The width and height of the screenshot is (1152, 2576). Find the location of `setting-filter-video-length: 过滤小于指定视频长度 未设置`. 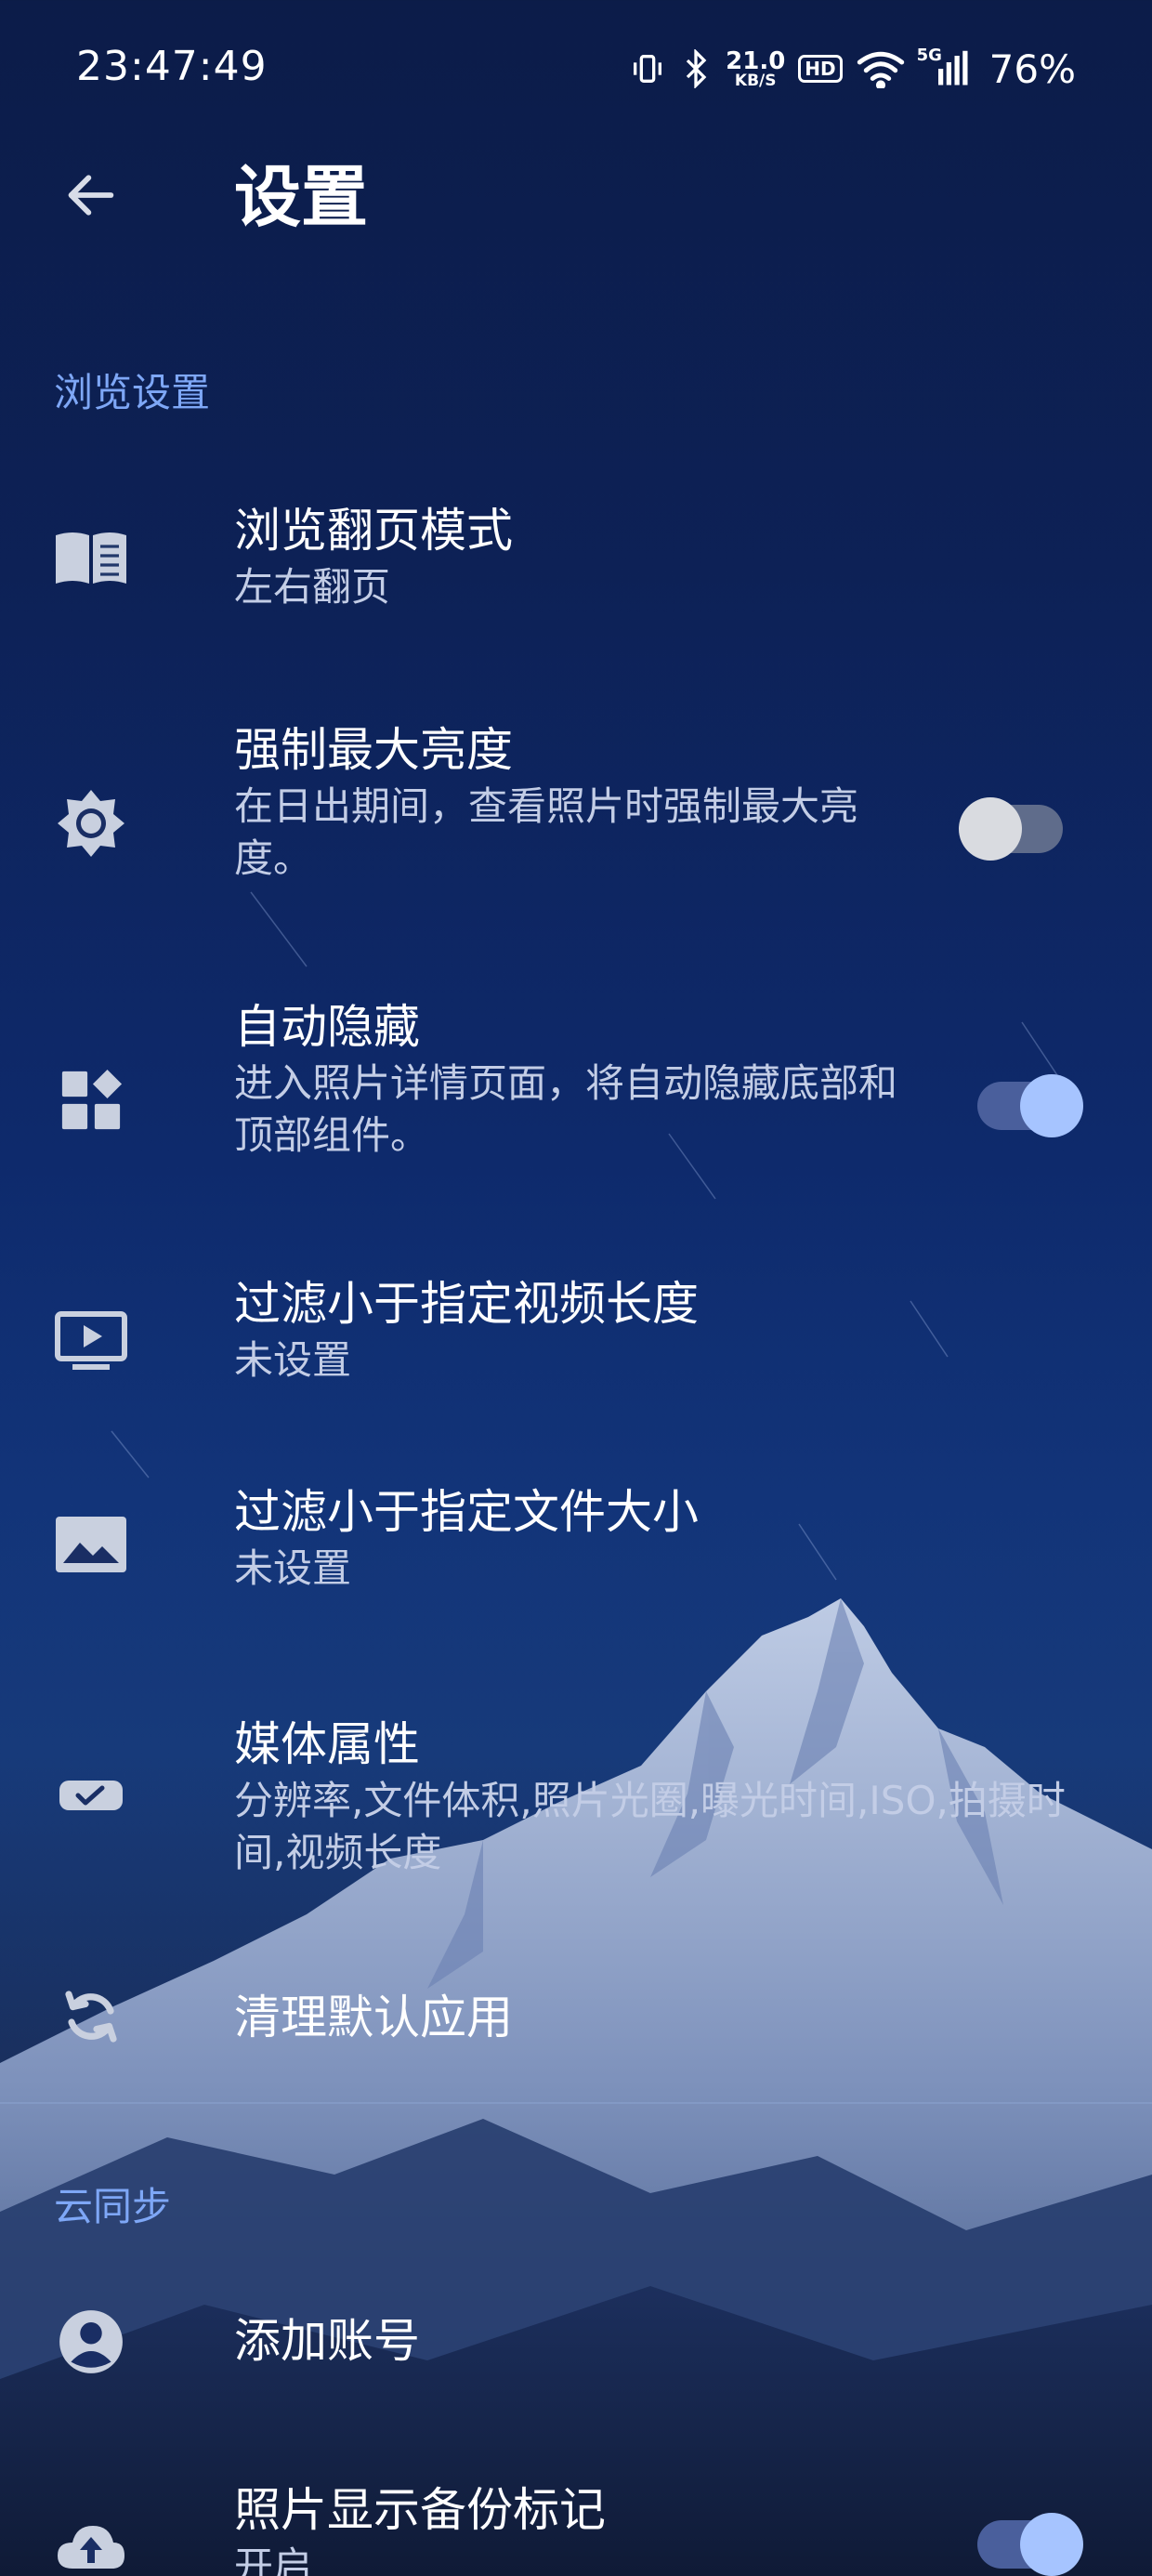

setting-filter-video-length: 过滤小于指定视频长度 未设置 is located at coordinates (576, 1336).